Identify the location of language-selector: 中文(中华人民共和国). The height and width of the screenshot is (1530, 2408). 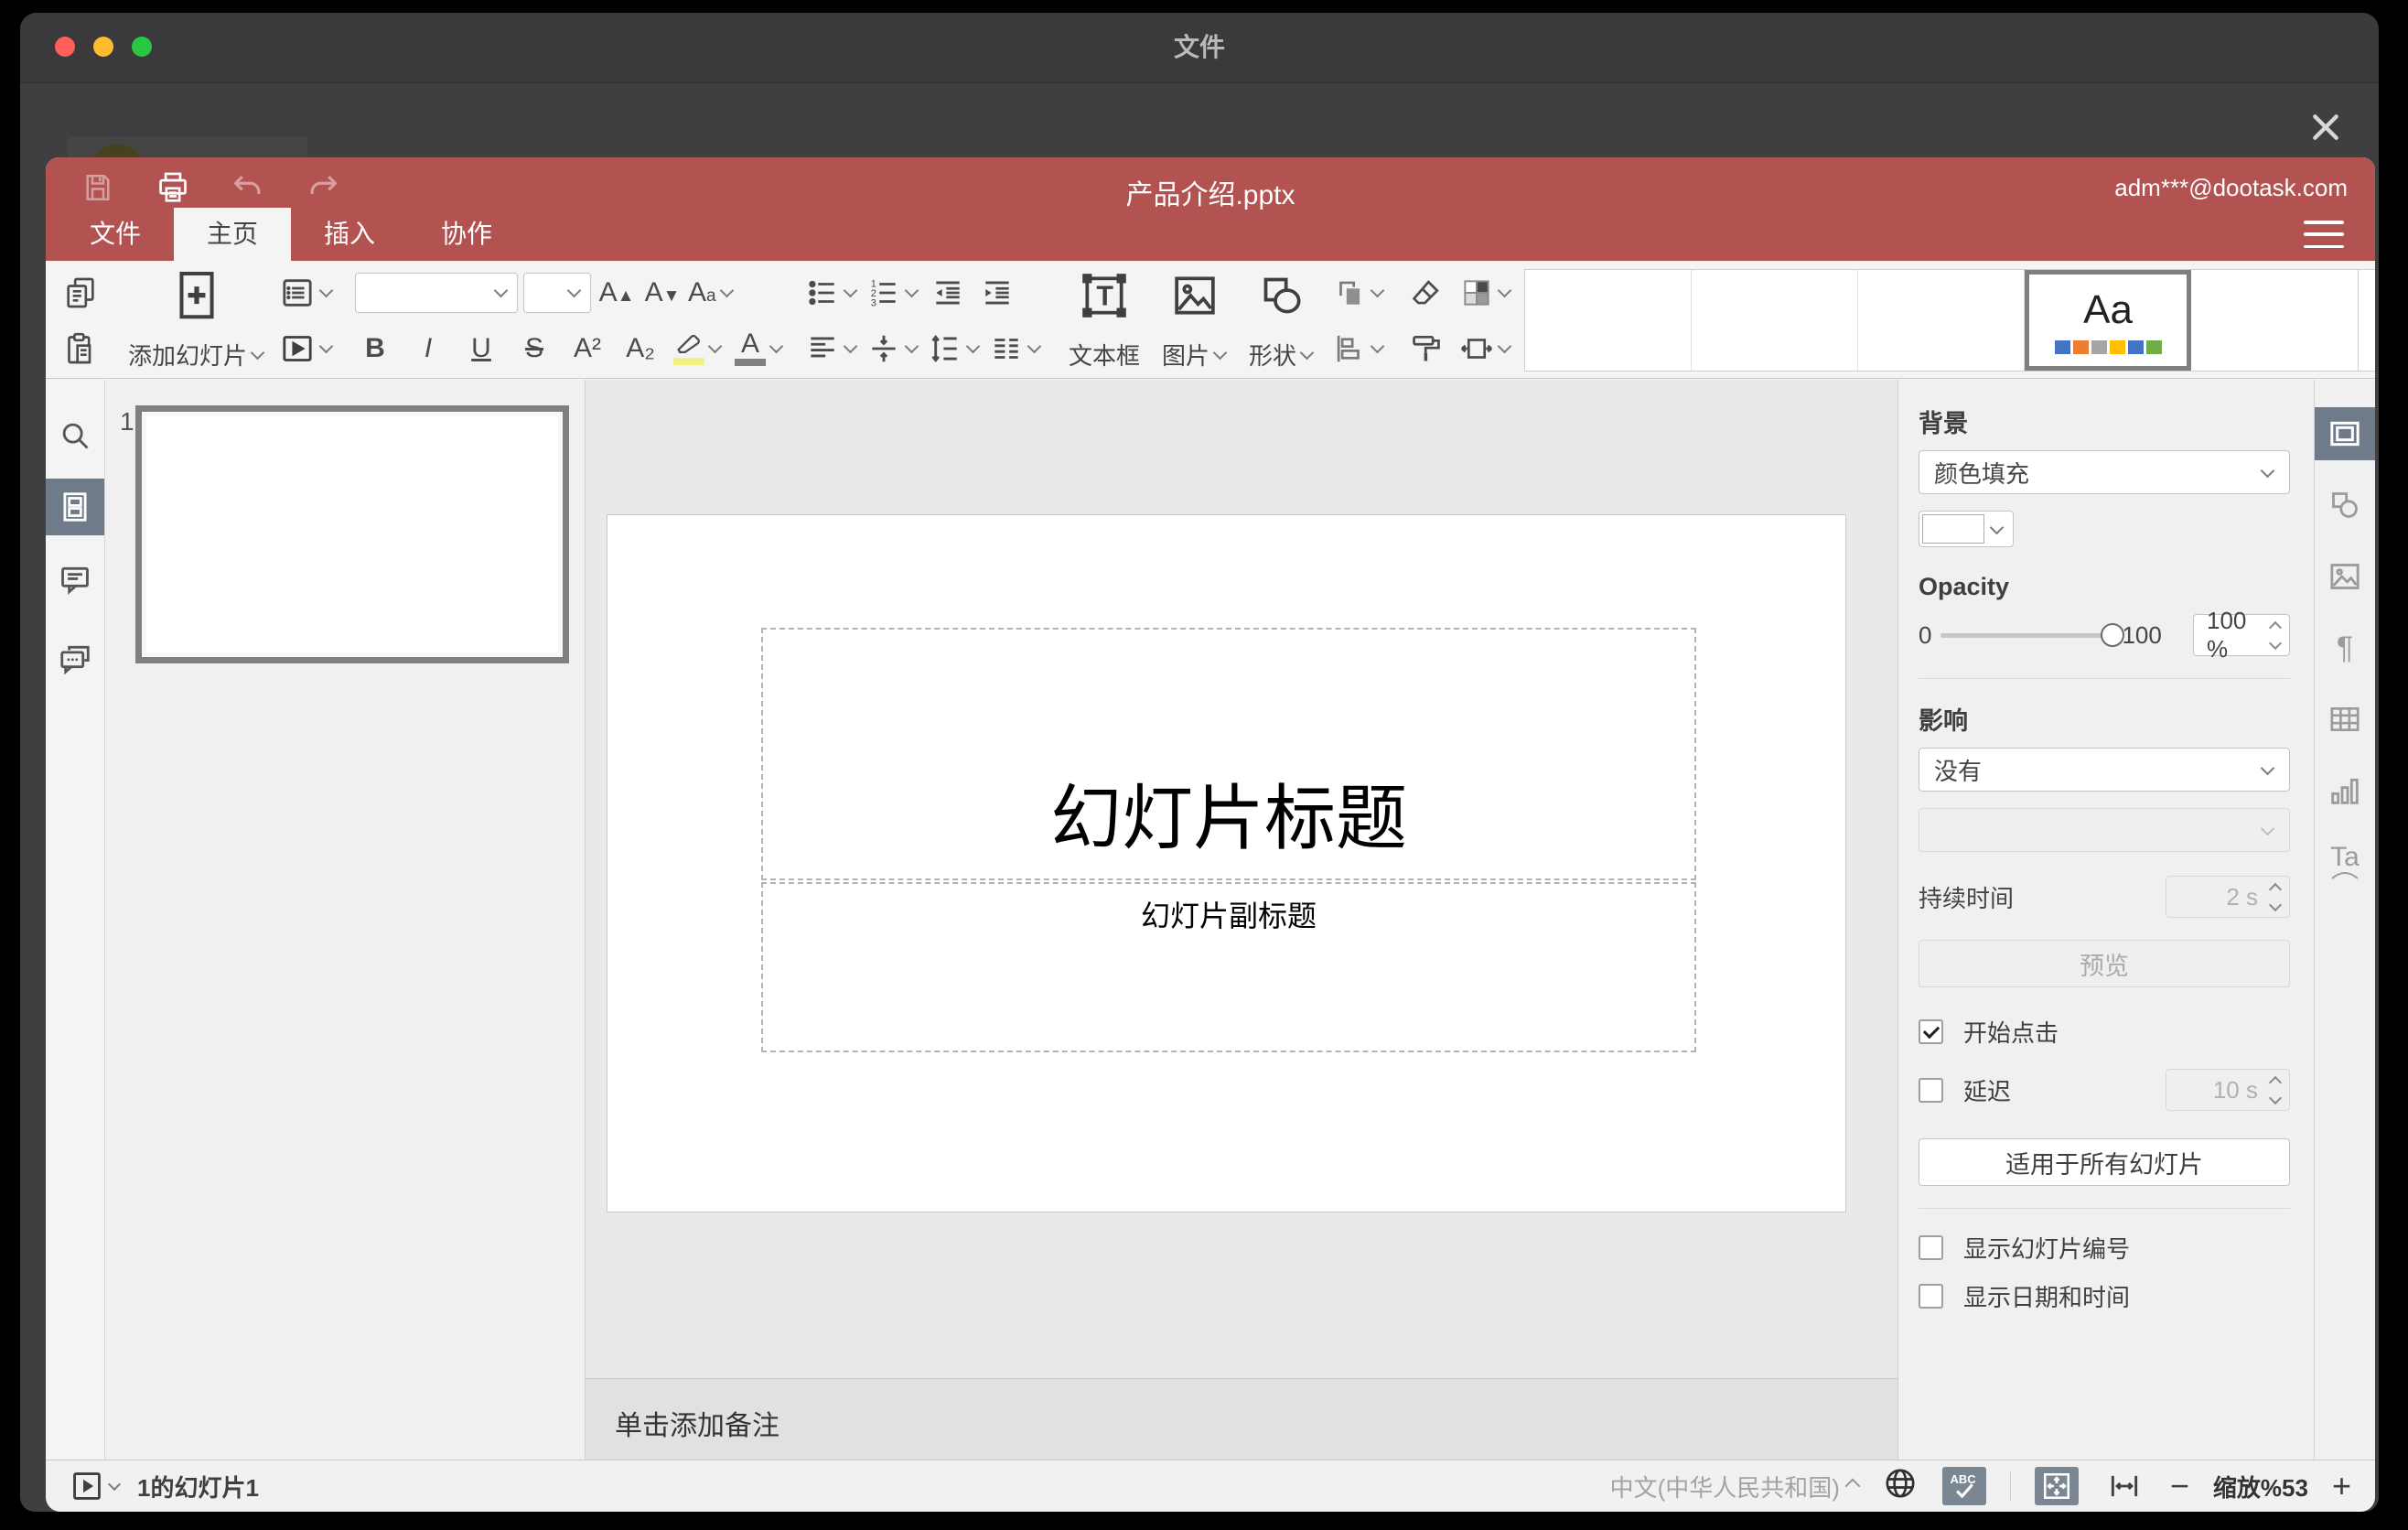
(1735, 1486).